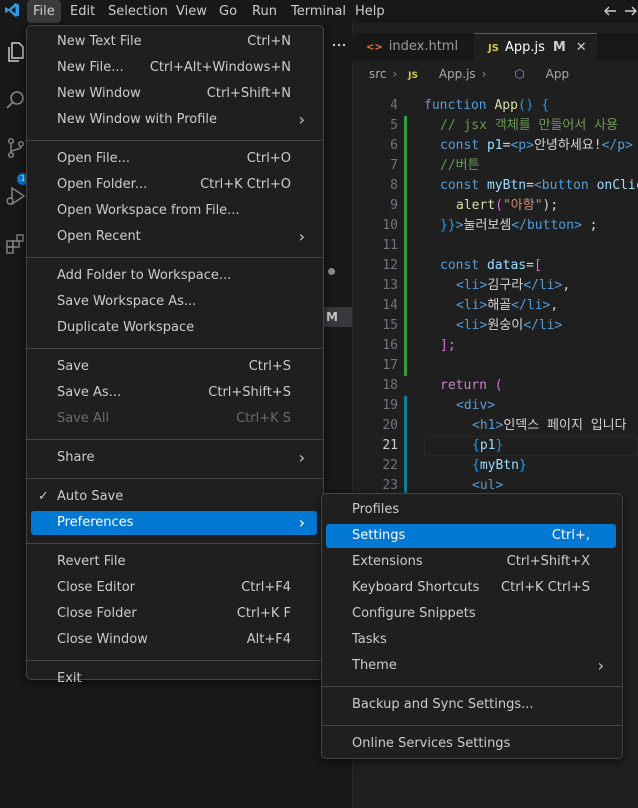 This screenshot has height=808, width=638. What do you see at coordinates (387, 561) in the screenshot?
I see `menu-item-label: Extensions` at bounding box center [387, 561].